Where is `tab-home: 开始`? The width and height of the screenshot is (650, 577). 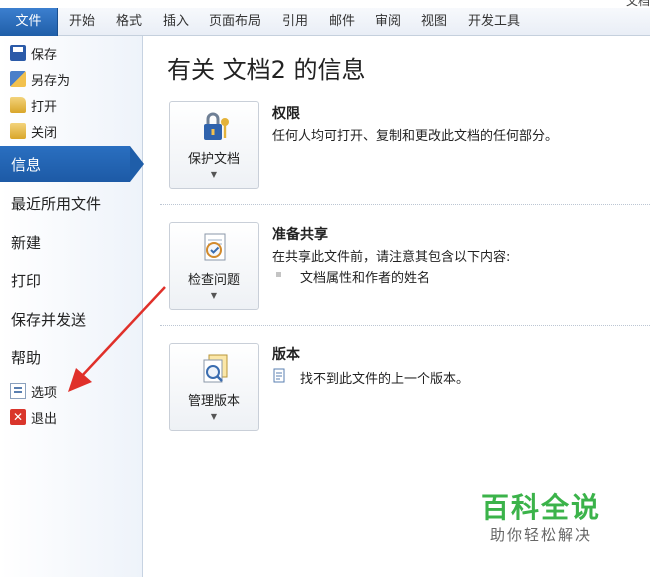 tab-home: 开始 is located at coordinates (82, 22).